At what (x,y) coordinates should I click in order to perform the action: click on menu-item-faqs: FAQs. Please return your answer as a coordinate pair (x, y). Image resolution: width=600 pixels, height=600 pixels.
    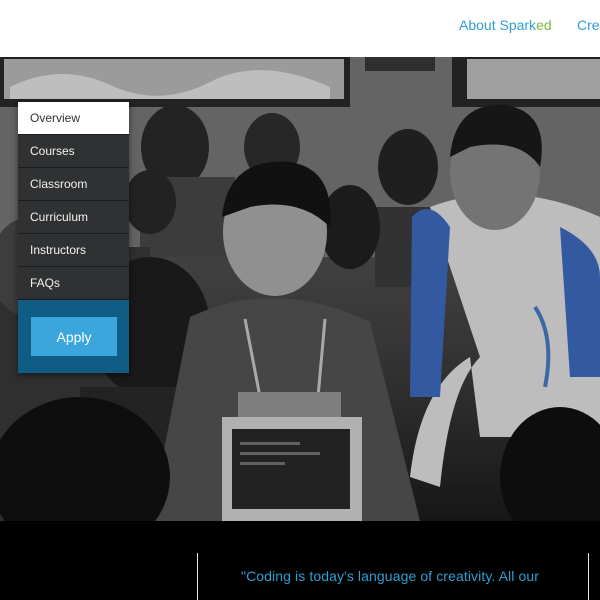
    Looking at the image, I should click on (73, 283).